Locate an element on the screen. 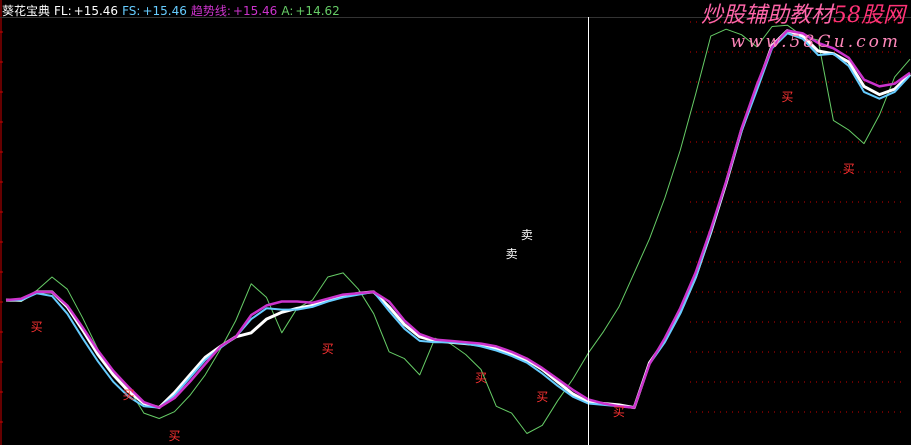 Image resolution: width=911 pixels, height=445 pixels. a-value: +14.62 is located at coordinates (317, 11).